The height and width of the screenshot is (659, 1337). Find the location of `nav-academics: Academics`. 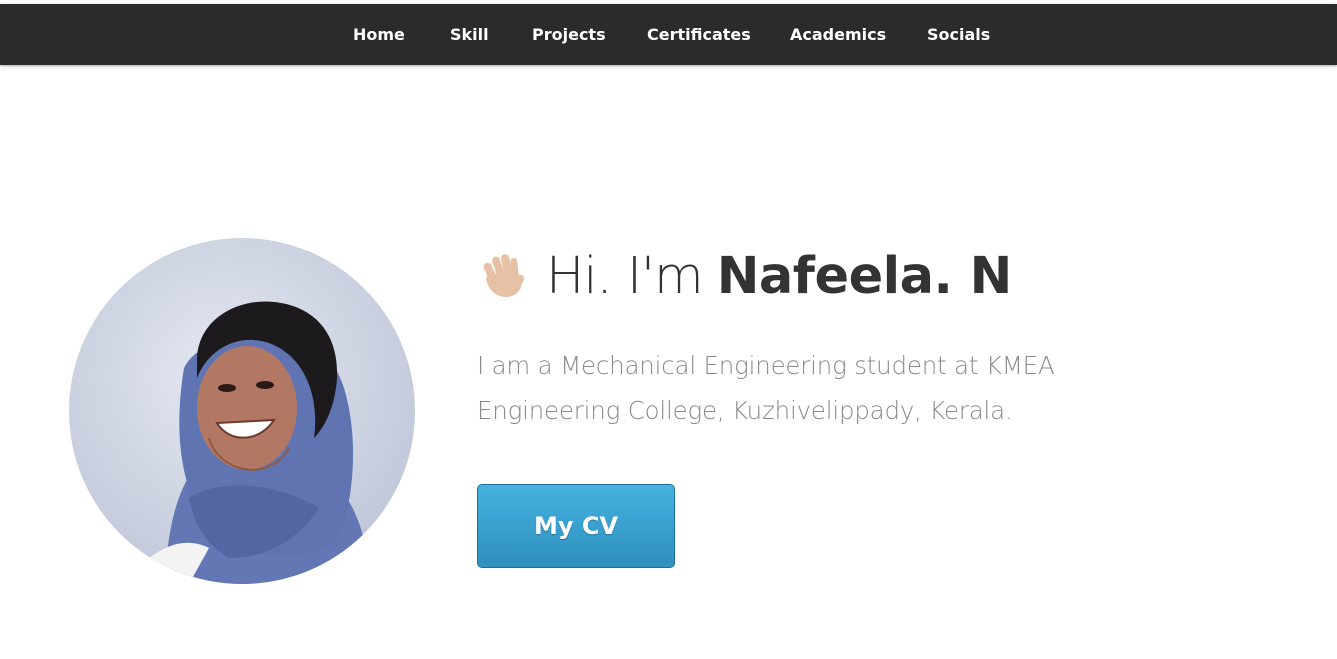

nav-academics: Academics is located at coordinates (838, 34).